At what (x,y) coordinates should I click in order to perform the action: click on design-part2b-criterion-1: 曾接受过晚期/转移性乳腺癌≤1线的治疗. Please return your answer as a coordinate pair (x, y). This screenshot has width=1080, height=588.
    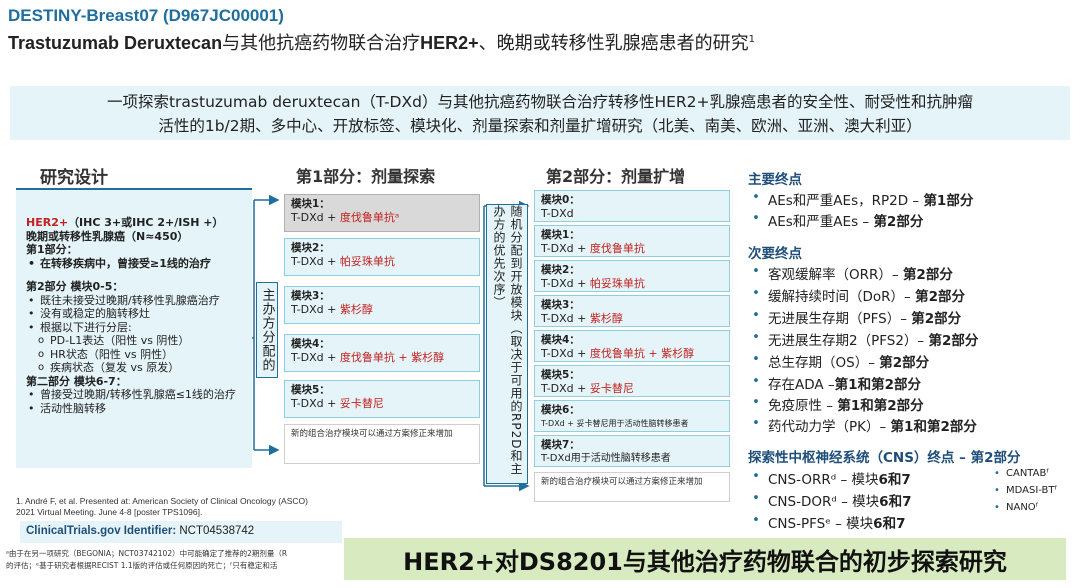
    Looking at the image, I should click on (135, 395).